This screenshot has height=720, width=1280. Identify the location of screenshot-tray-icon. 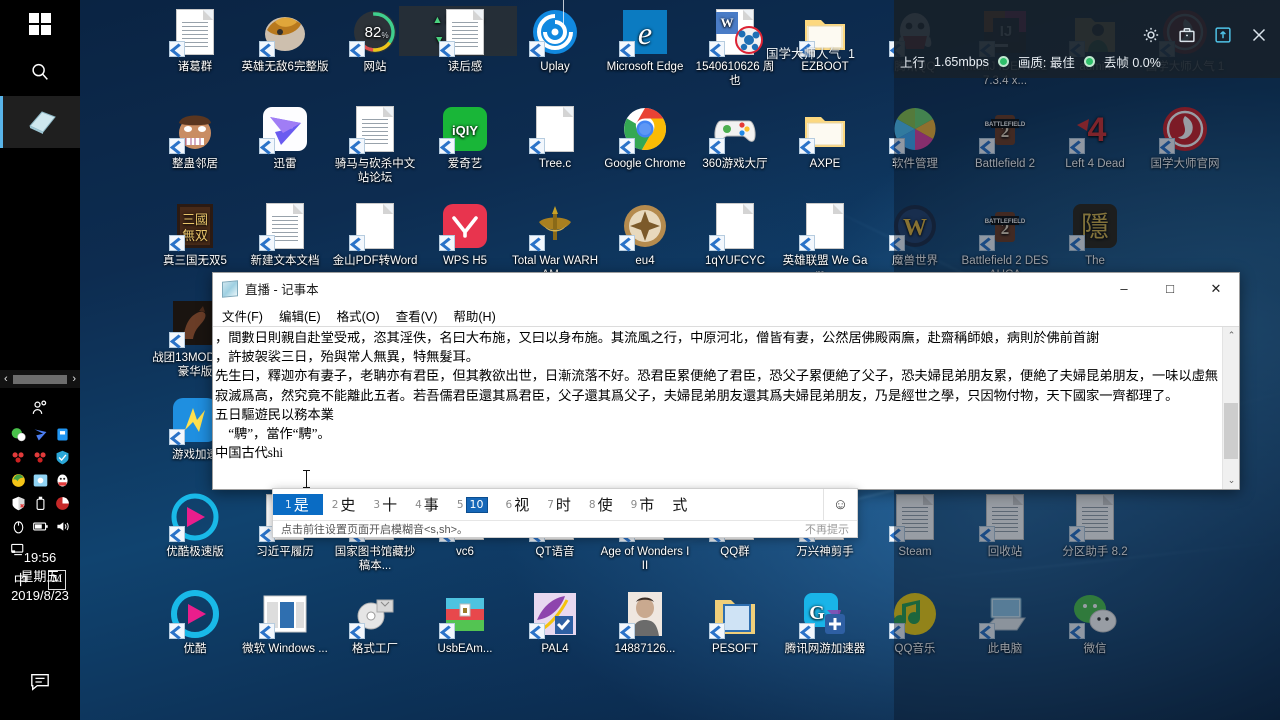
(40, 480).